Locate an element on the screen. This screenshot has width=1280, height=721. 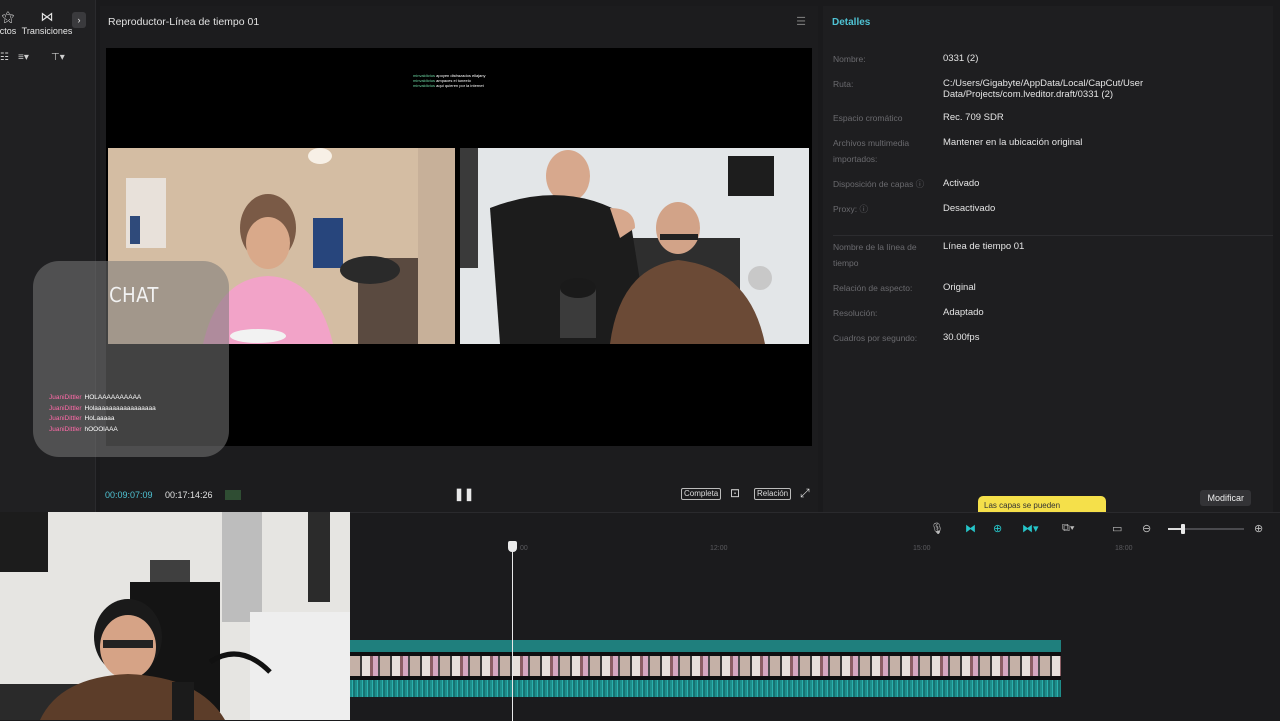
chat-message: JuaniDittler HOLAAAAAAAAAA is located at coordinates (102, 398).